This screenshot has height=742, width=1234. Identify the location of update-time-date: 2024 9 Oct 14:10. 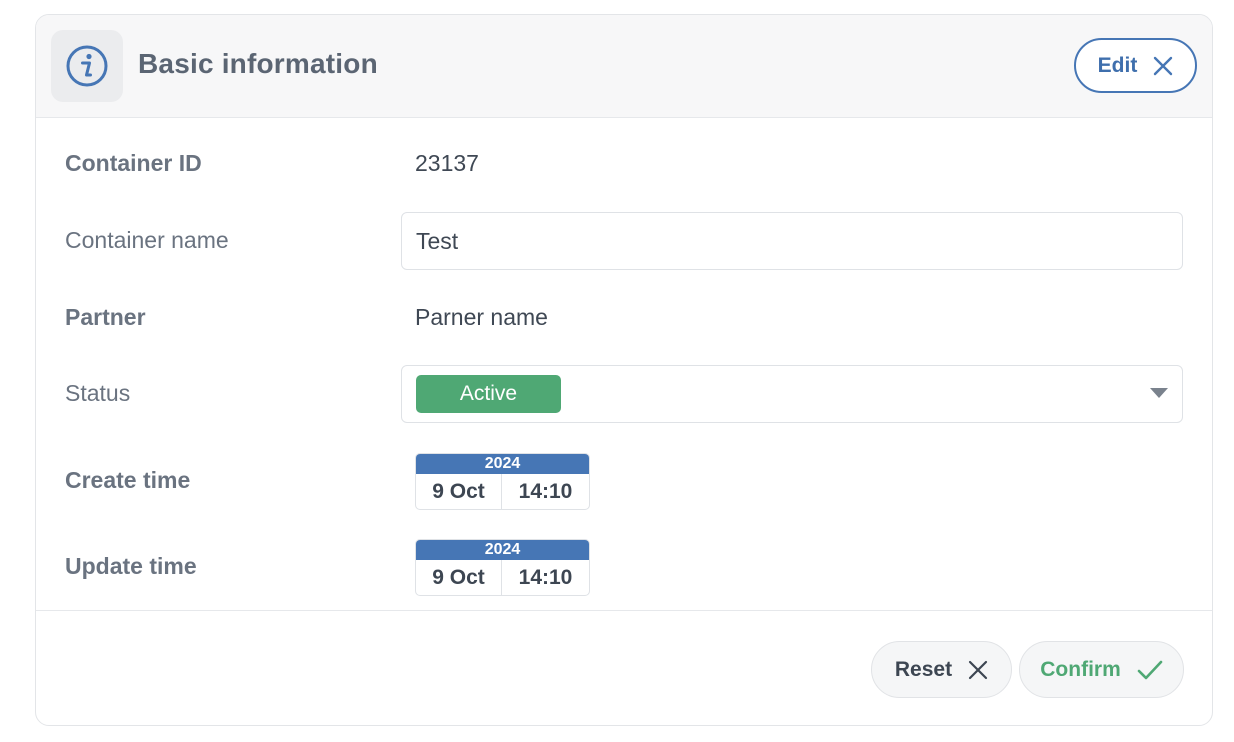
(502, 567).